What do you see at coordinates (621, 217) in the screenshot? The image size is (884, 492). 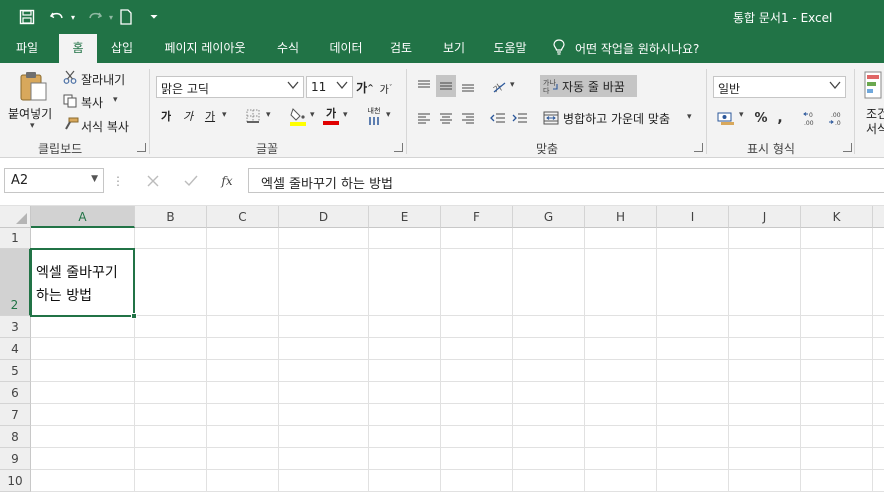 I see `column-header-h: H` at bounding box center [621, 217].